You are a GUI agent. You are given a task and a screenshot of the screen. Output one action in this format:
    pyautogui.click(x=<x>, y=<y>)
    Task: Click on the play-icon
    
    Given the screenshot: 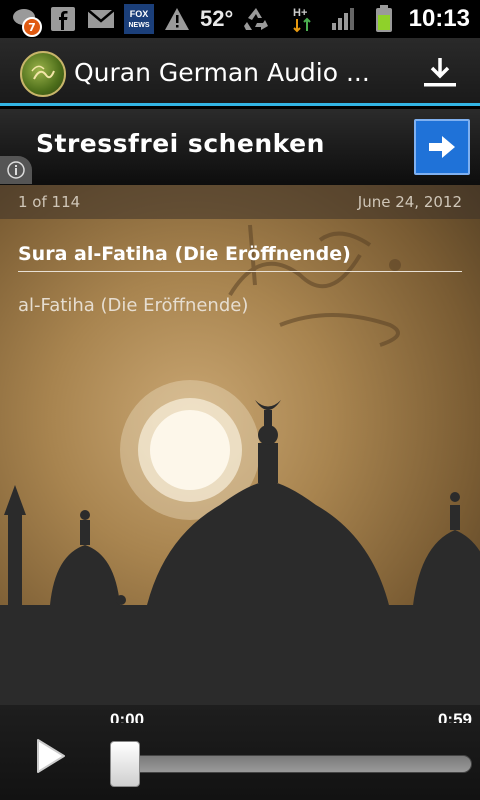 What is the action you would take?
    pyautogui.click(x=51, y=756)
    